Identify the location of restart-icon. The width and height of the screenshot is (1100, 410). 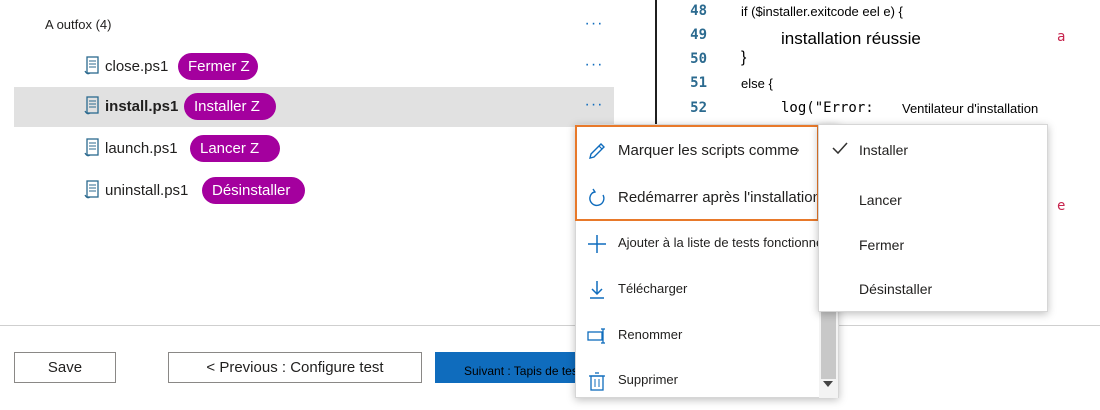
(597, 197).